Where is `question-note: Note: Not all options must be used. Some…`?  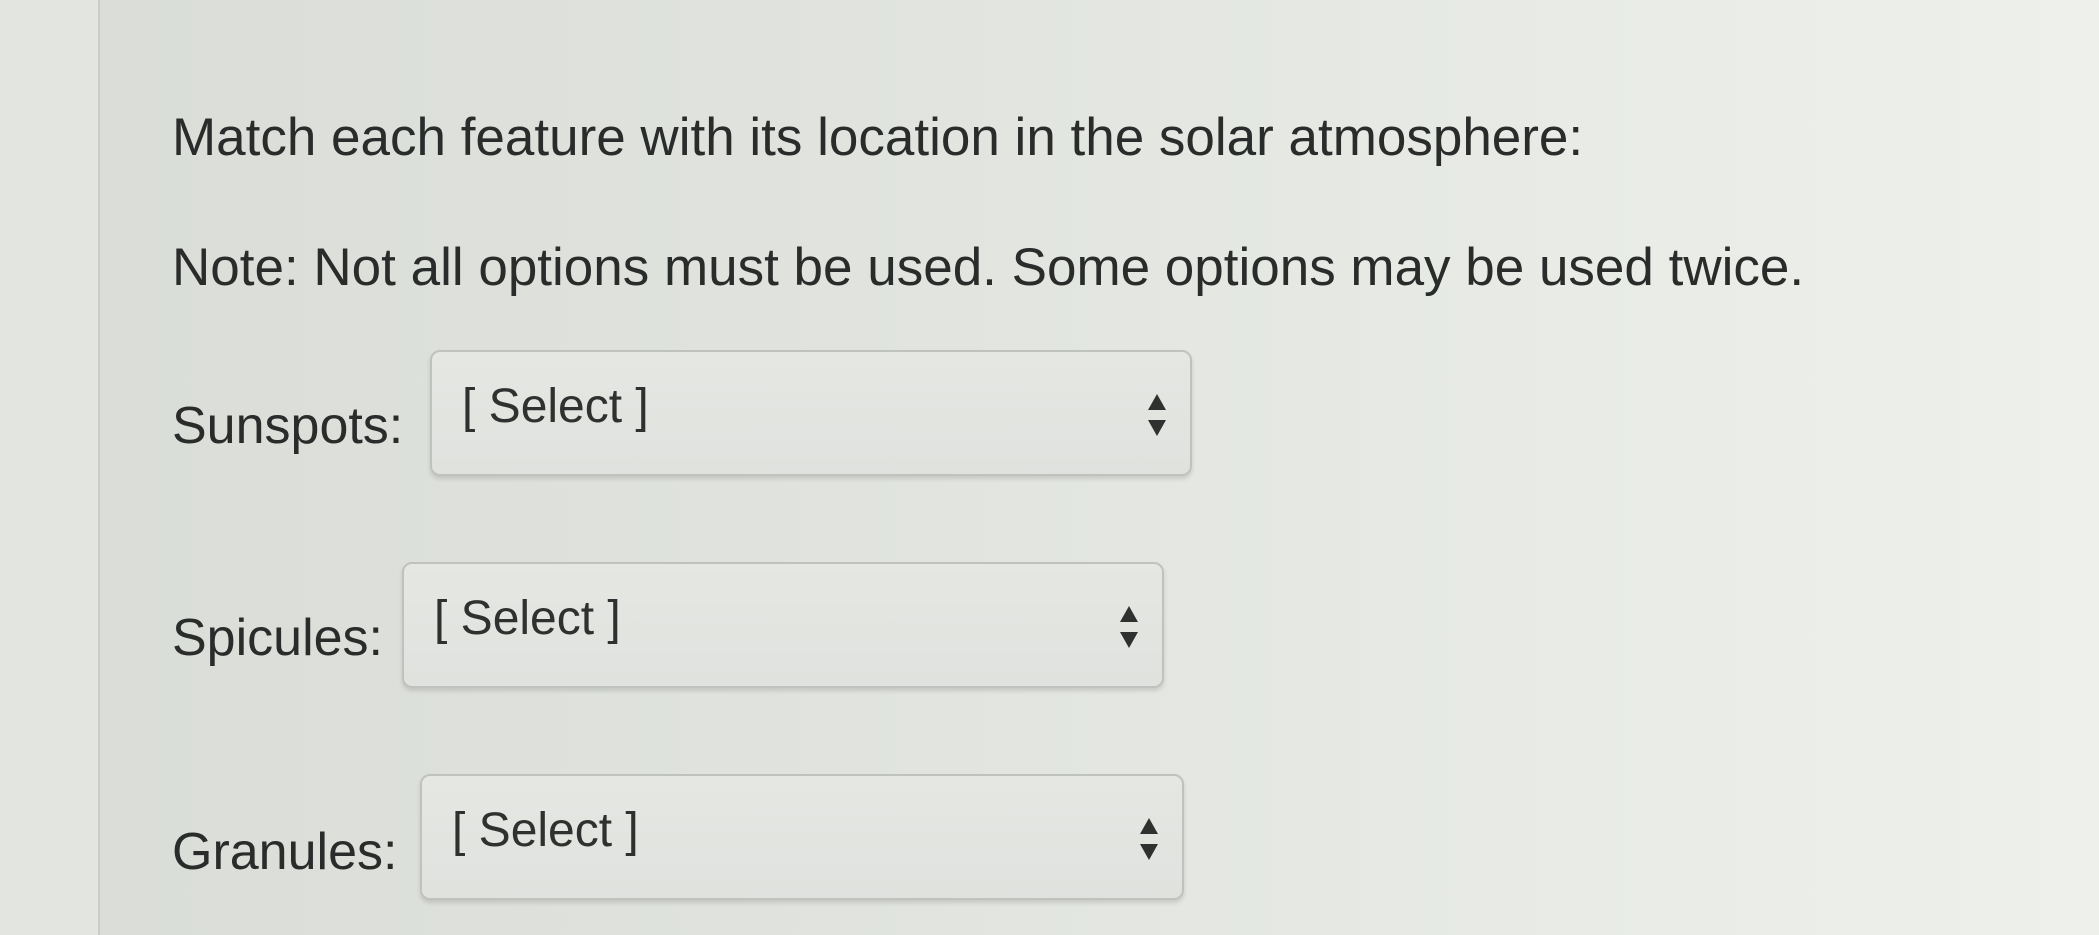 question-note: Note: Not all options must be used. Some… is located at coordinates (988, 267).